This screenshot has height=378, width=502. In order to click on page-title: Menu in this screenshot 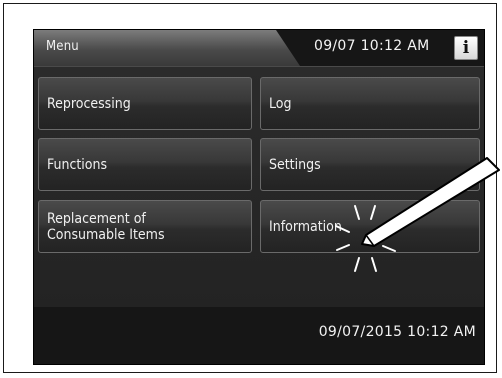, I will do `click(62, 46)`.